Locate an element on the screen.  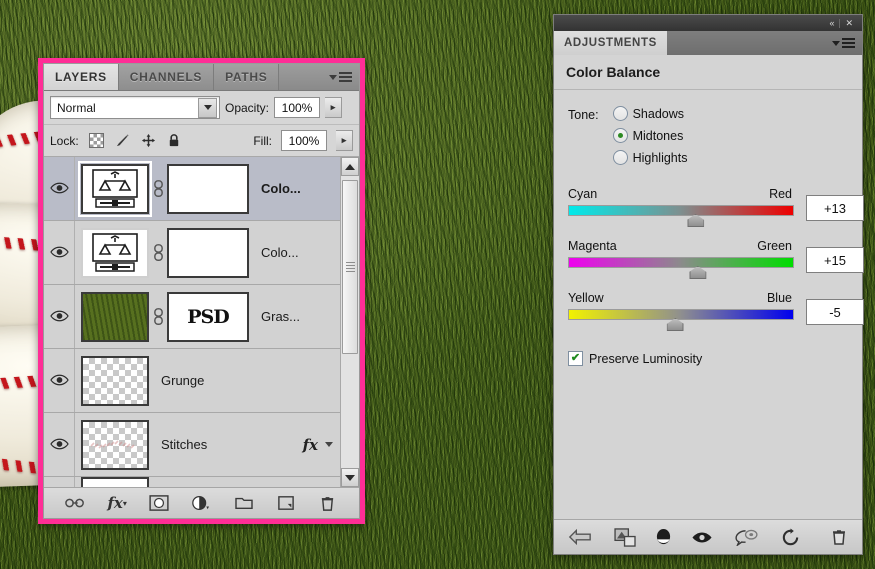
layer-list-scrollbar is located at coordinates (349, 322).